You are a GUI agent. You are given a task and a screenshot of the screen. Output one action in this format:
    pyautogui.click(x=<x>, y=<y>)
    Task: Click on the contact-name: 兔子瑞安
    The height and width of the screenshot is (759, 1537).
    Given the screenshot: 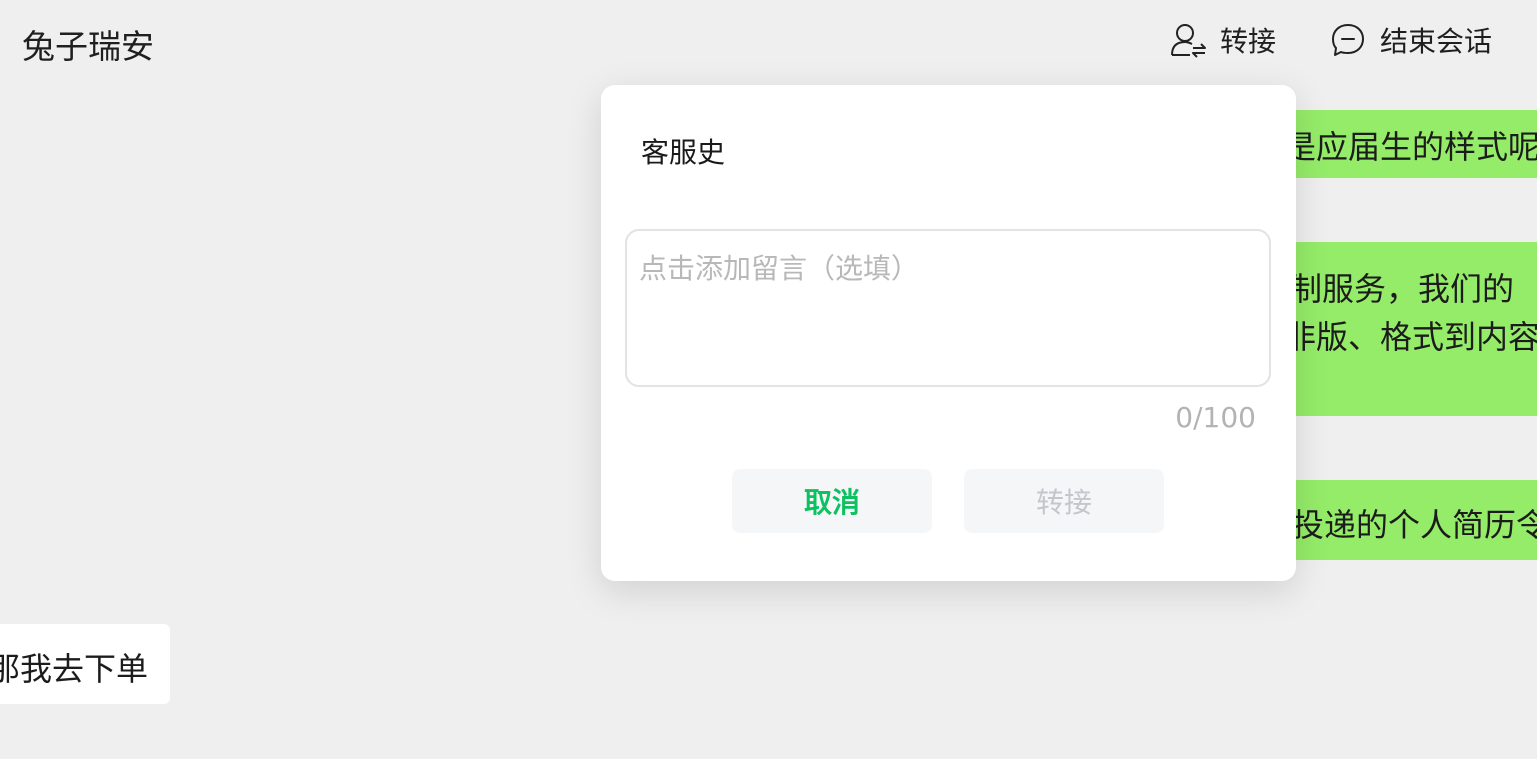 What is the action you would take?
    pyautogui.click(x=88, y=46)
    